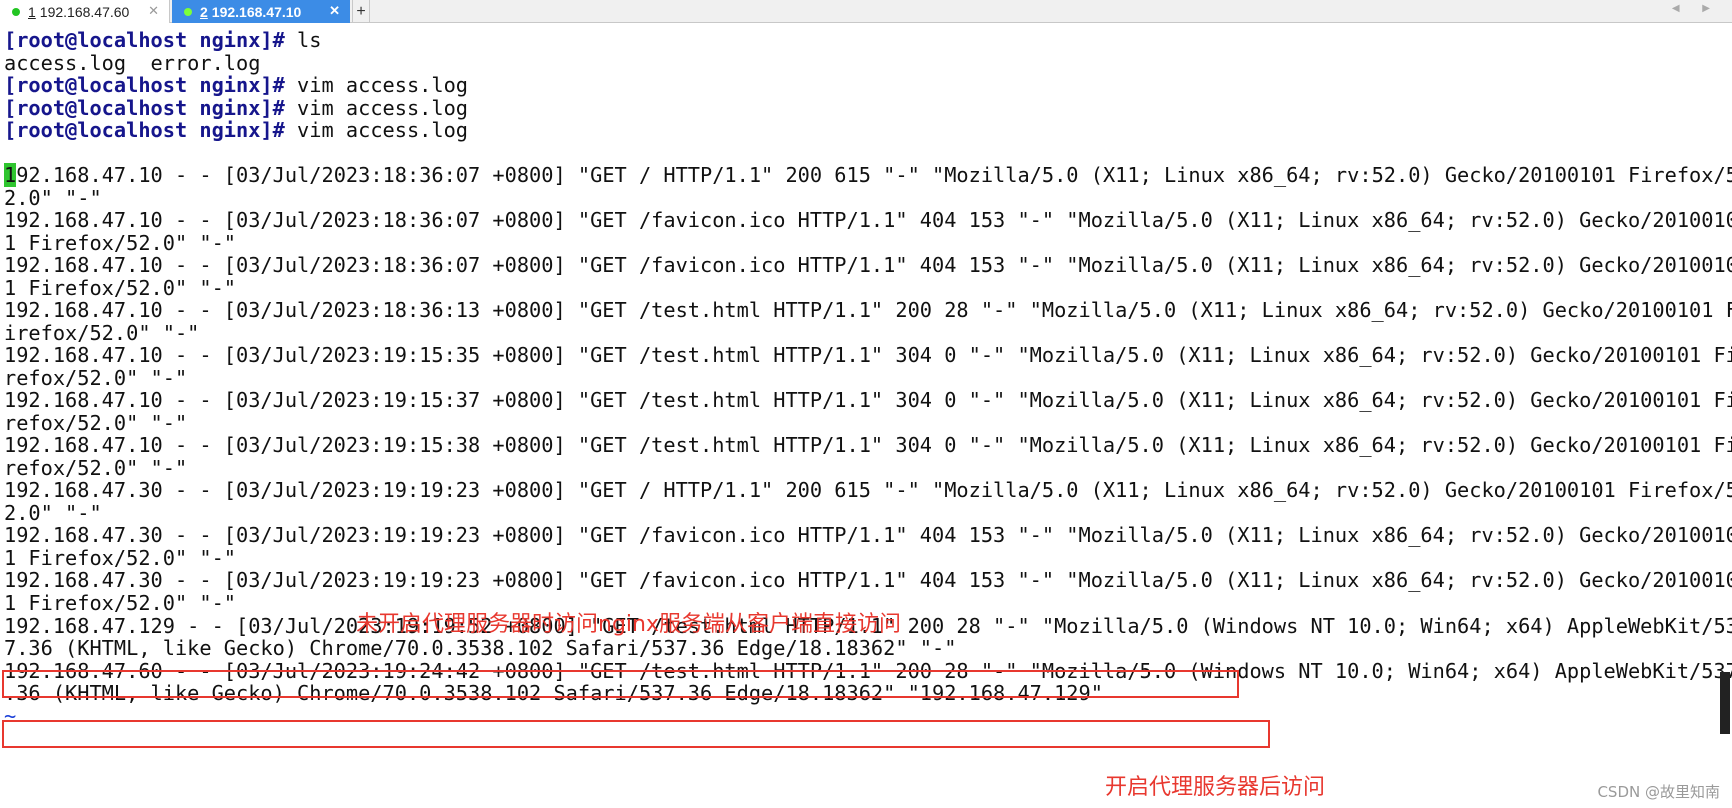 This screenshot has height=808, width=1732. Describe the element at coordinates (32, 11) in the screenshot. I see `tab-number: 1` at that location.